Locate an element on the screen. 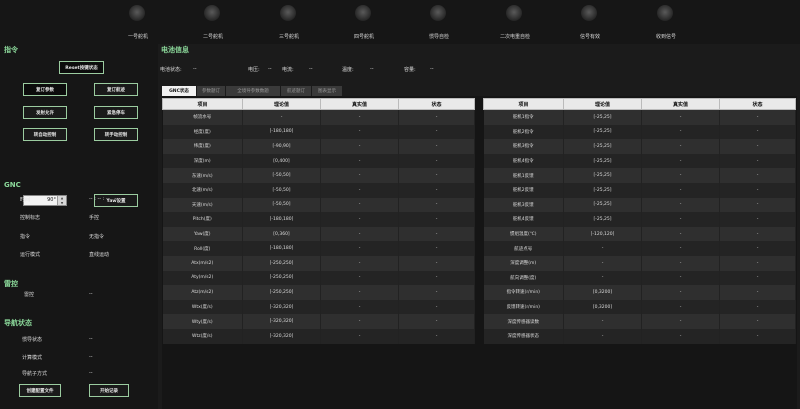  reset-button-state-button: Reset按键状态 is located at coordinates (81, 67).